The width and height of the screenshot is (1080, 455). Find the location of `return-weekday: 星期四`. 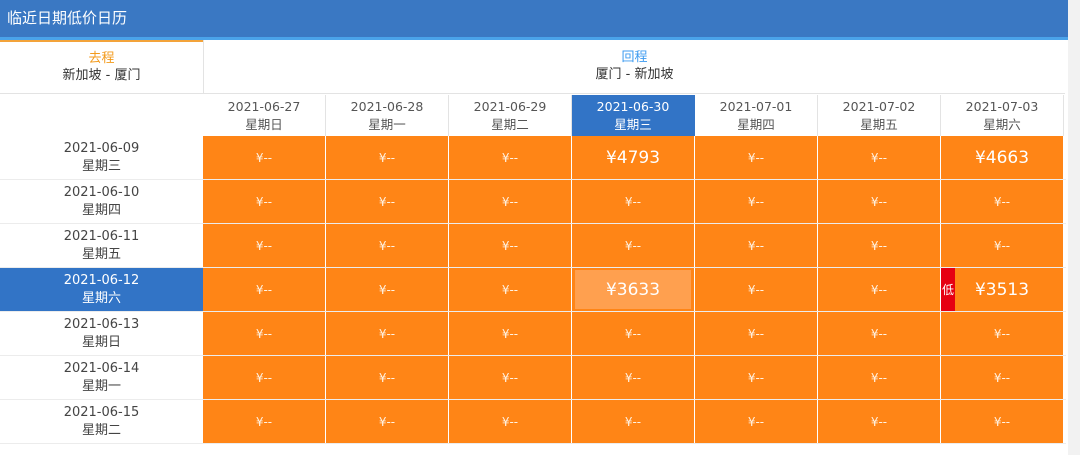

return-weekday: 星期四 is located at coordinates (756, 124).